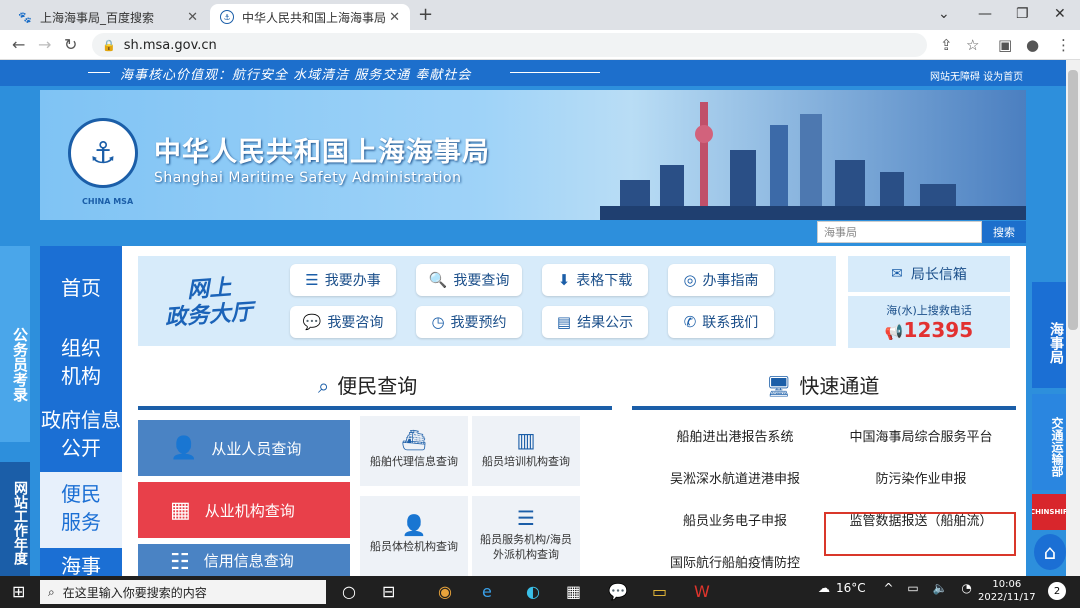  What do you see at coordinates (81, 434) in the screenshot?
I see `nav-gov-info: 政府信息公开` at bounding box center [81, 434].